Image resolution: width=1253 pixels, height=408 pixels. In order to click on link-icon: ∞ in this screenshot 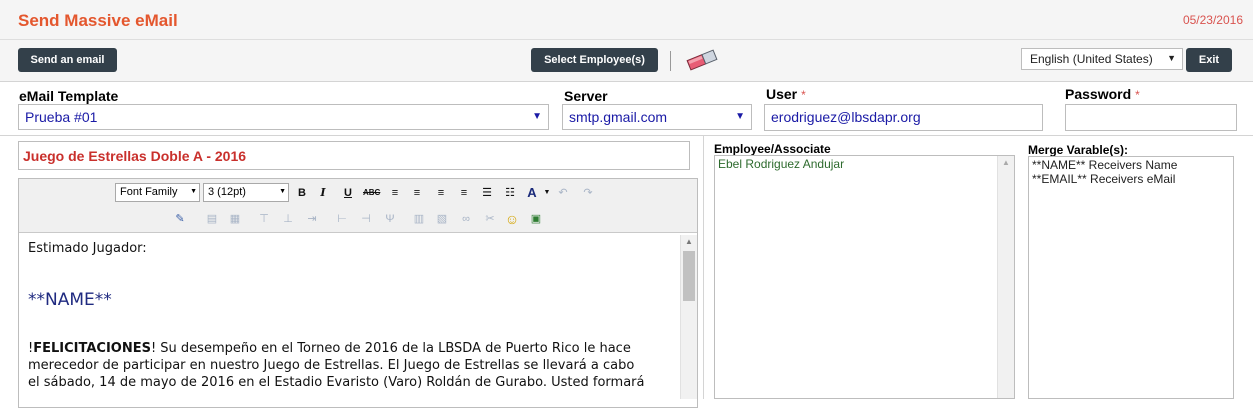, I will do `click(466, 219)`.